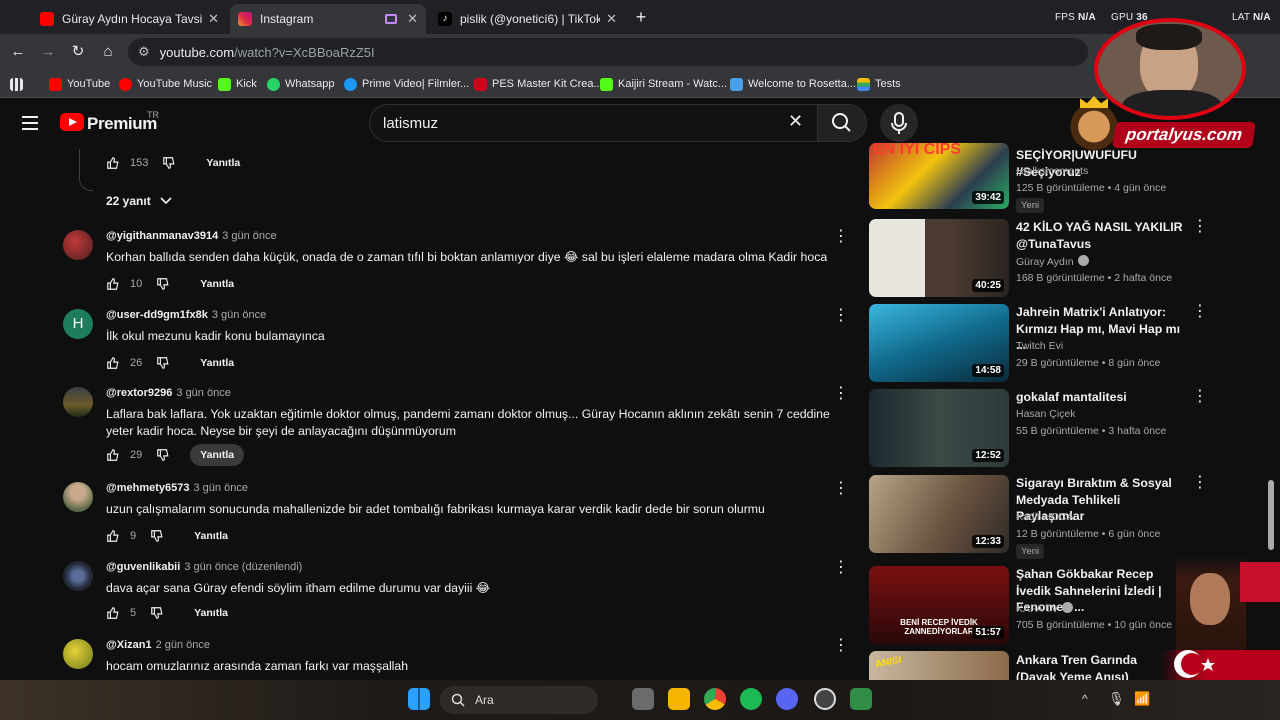  What do you see at coordinates (842, 123) in the screenshot?
I see `search-button` at bounding box center [842, 123].